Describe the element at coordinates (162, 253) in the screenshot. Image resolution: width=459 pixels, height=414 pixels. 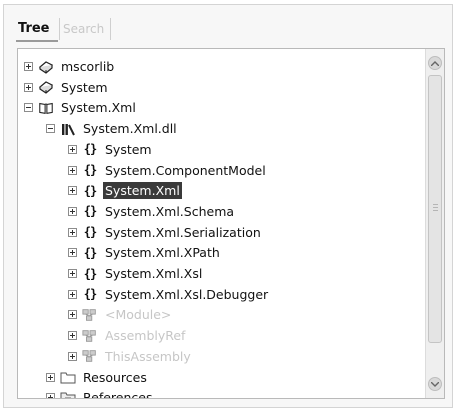
I see `tree-node-label: System.Xml.XPath` at that location.